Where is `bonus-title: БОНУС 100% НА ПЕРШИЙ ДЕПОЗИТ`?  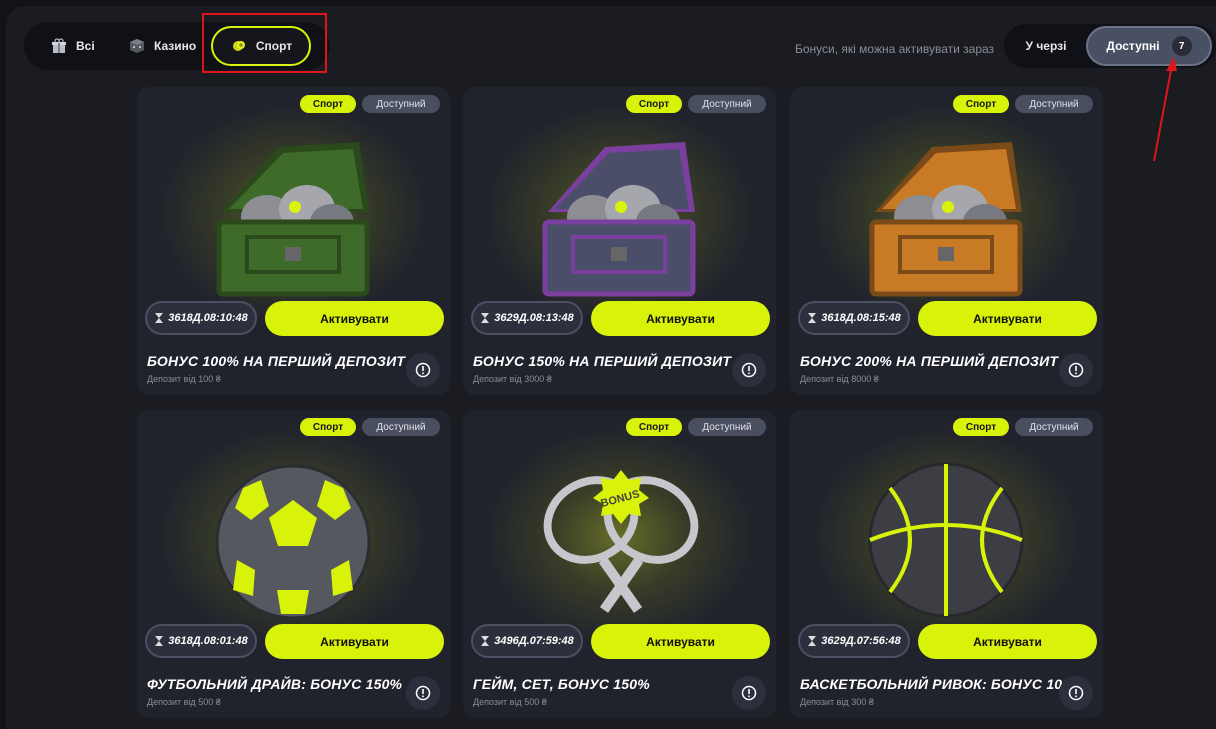 bonus-title: БОНУС 100% НА ПЕРШИЙ ДЕПОЗИТ is located at coordinates (276, 361).